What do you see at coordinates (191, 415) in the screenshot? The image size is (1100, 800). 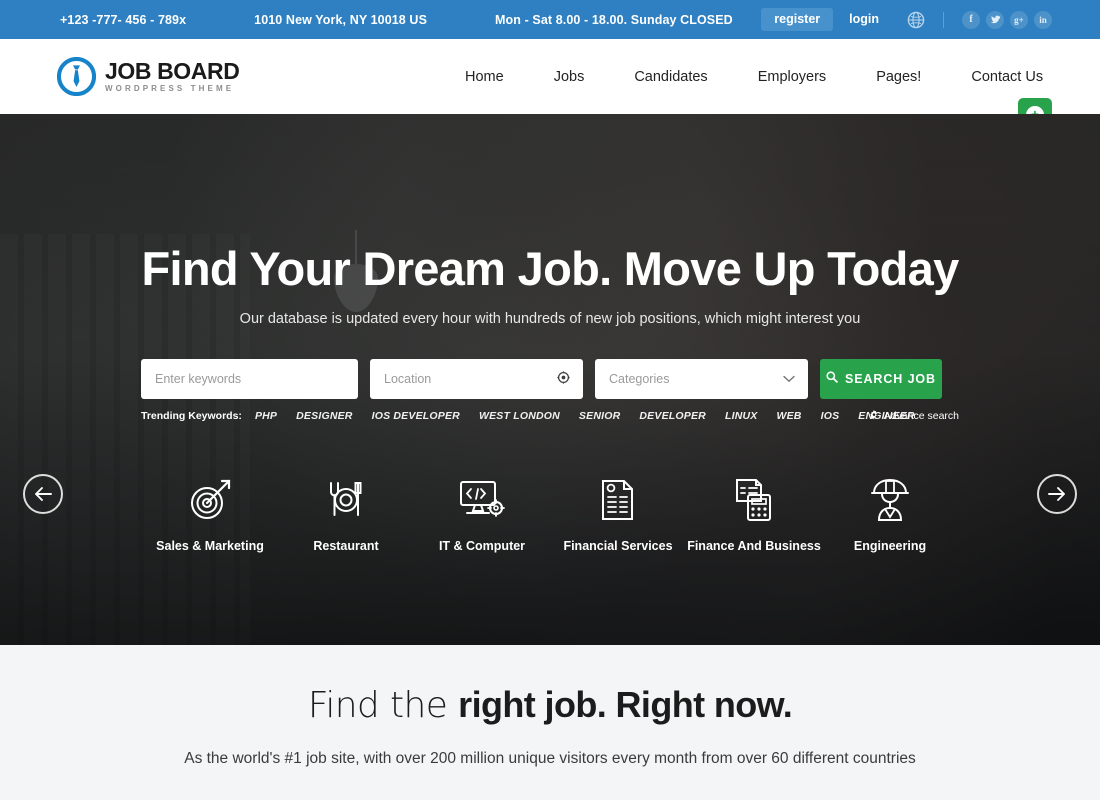 I see `trending-label: Trending Keywords:` at bounding box center [191, 415].